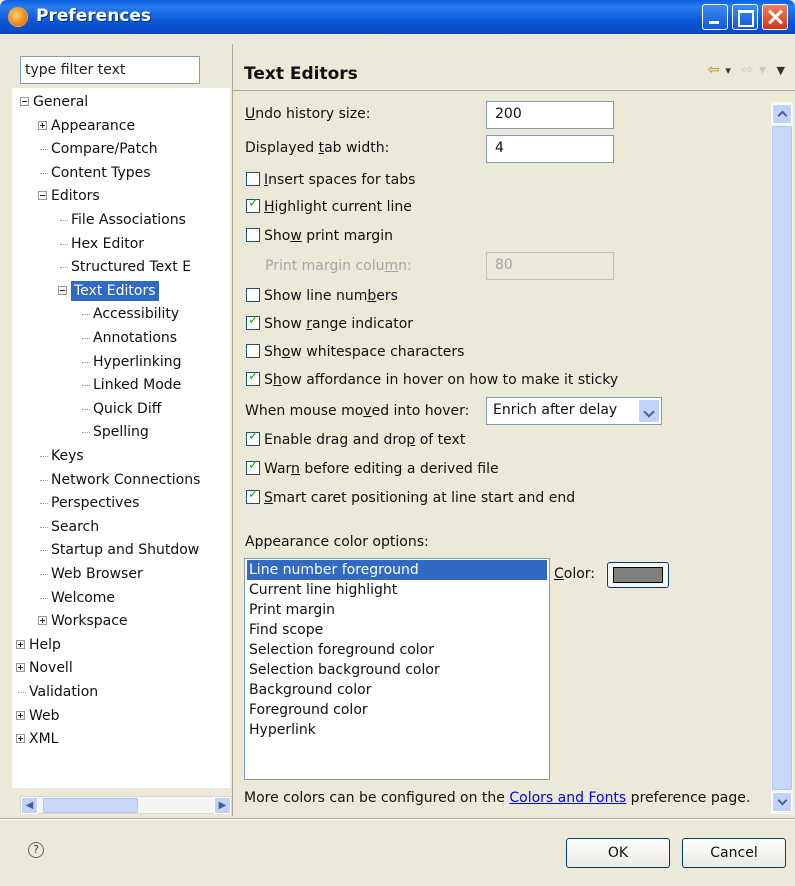  Describe the element at coordinates (43, 739) in the screenshot. I see `tree-item: XML` at that location.